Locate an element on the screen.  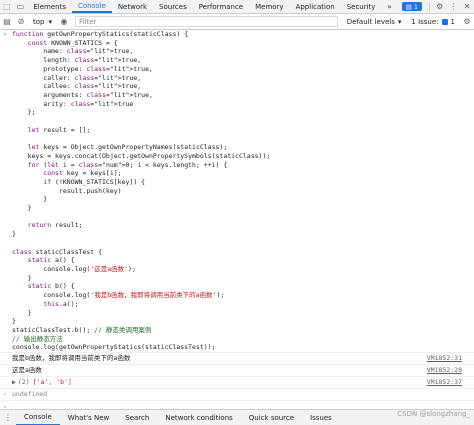
drawer-tab-search: Search is located at coordinates (137, 417).